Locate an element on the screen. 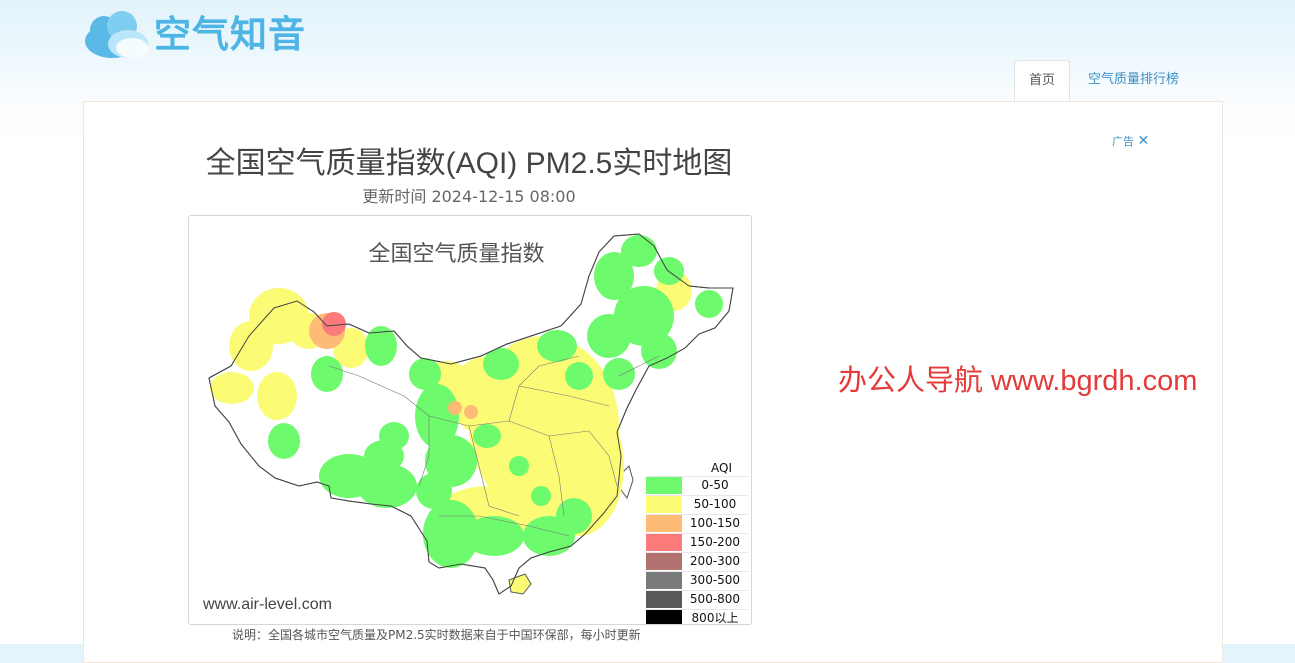 This screenshot has height=663, width=1295. logo-text: 空气知音 is located at coordinates (230, 34).